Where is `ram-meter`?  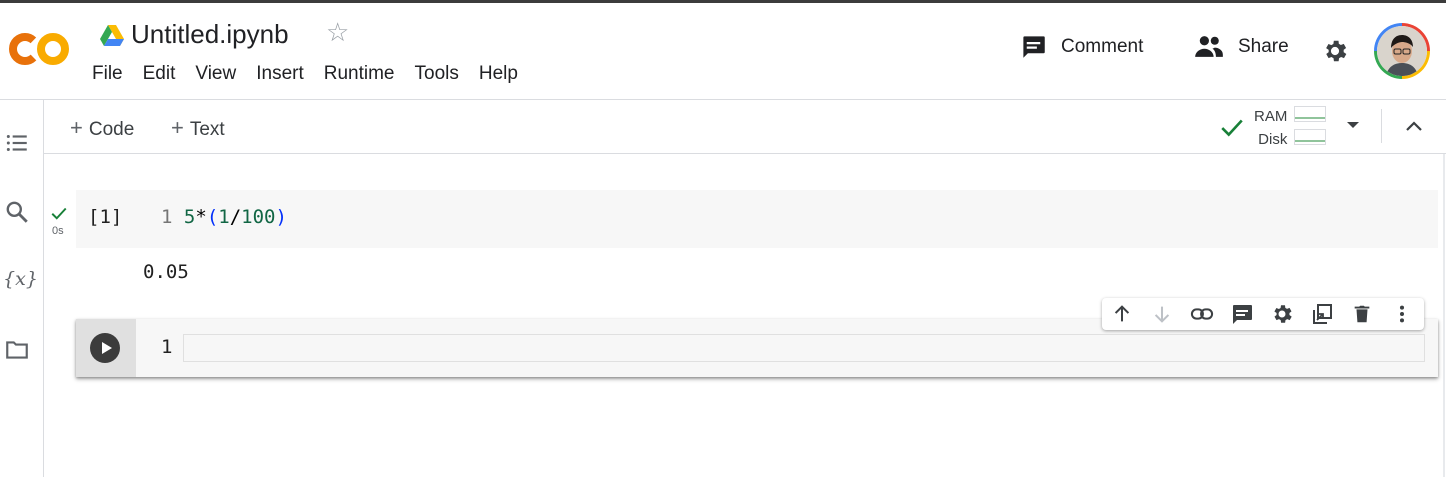 ram-meter is located at coordinates (1310, 114).